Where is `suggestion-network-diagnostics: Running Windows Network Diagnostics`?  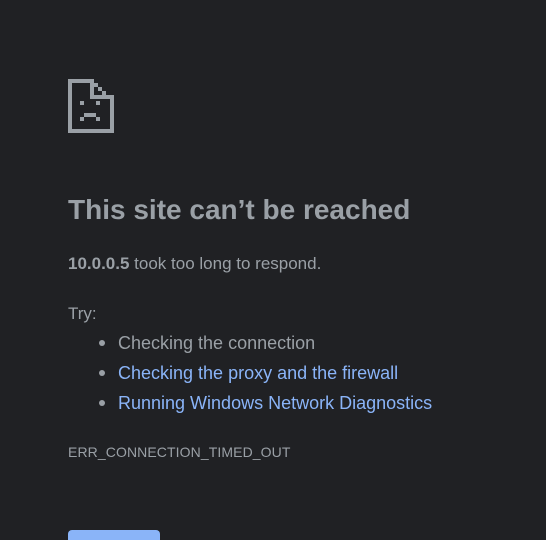
suggestion-network-diagnostics: Running Windows Network Diagnostics is located at coordinates (250, 407).